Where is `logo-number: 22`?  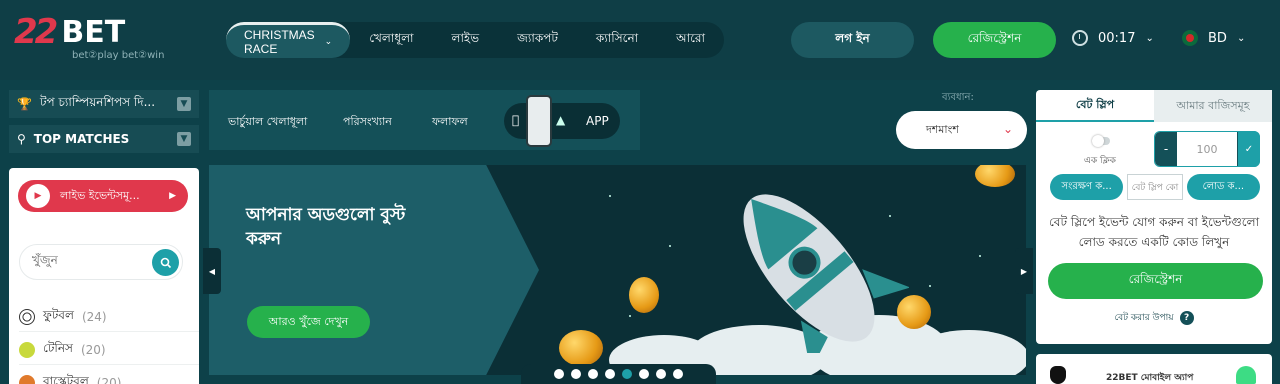 logo-number: 22 is located at coordinates (36, 32).